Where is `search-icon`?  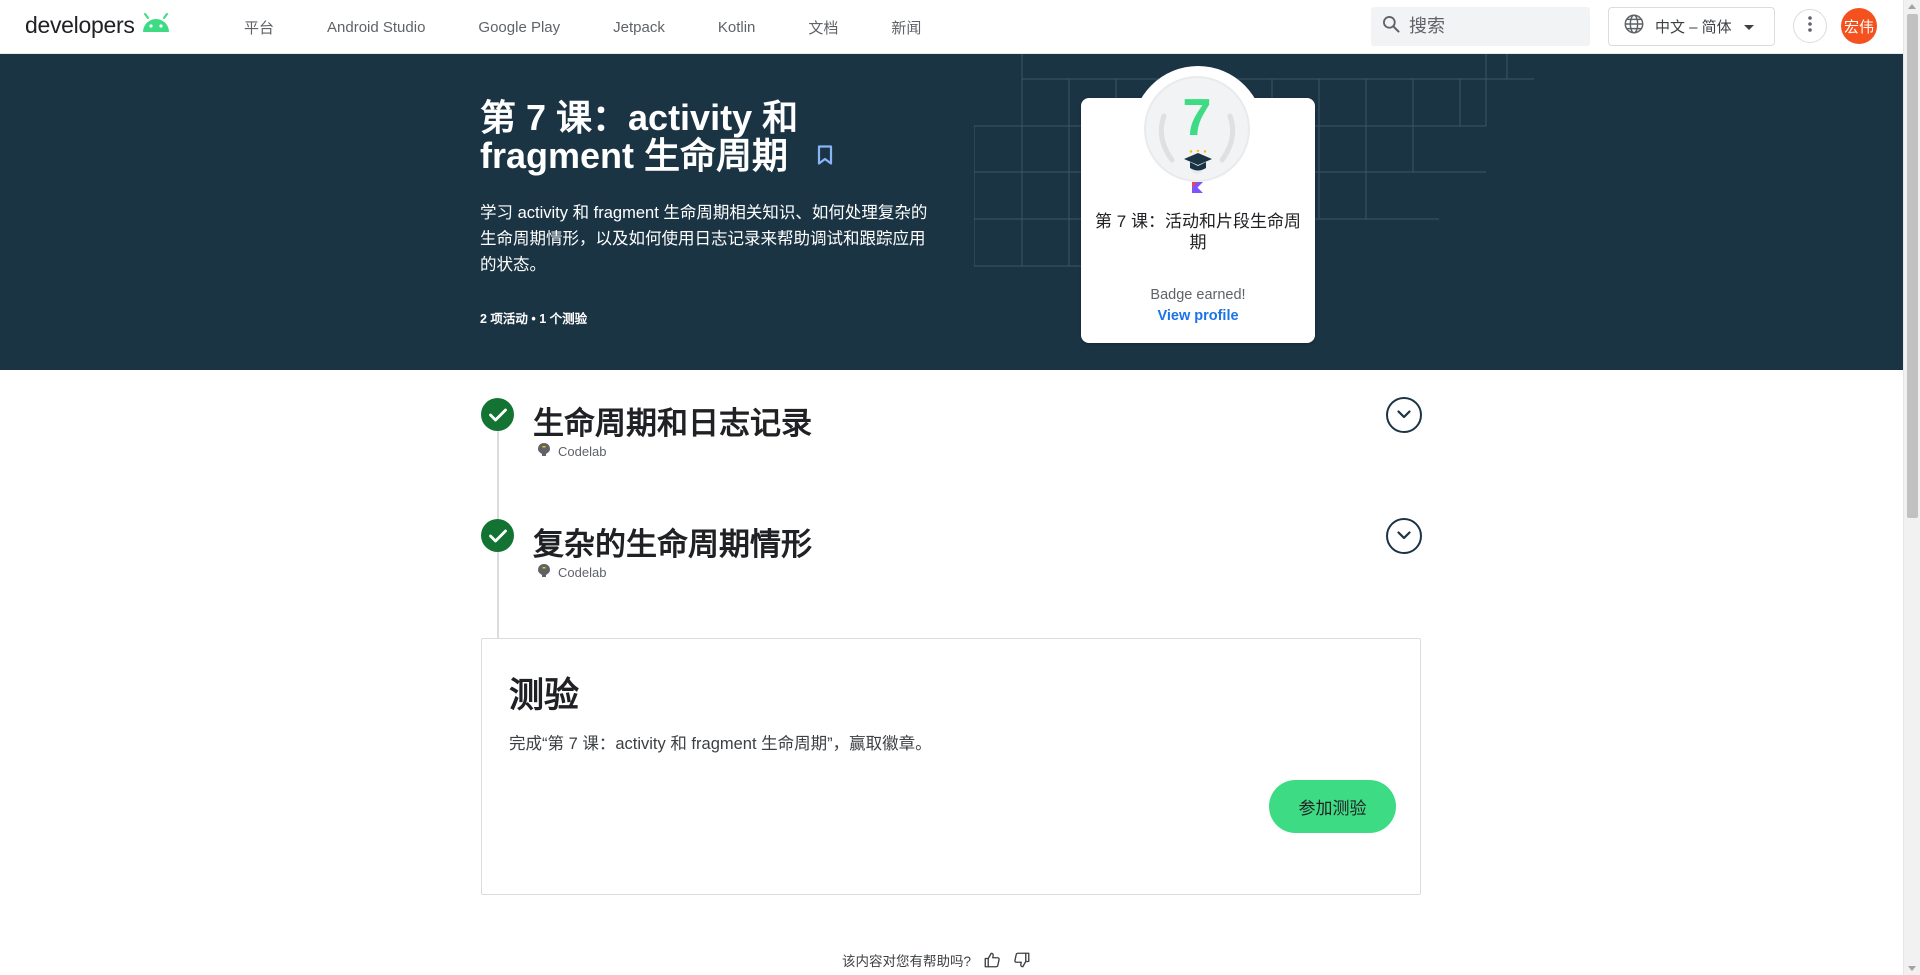
search-icon is located at coordinates (1391, 26).